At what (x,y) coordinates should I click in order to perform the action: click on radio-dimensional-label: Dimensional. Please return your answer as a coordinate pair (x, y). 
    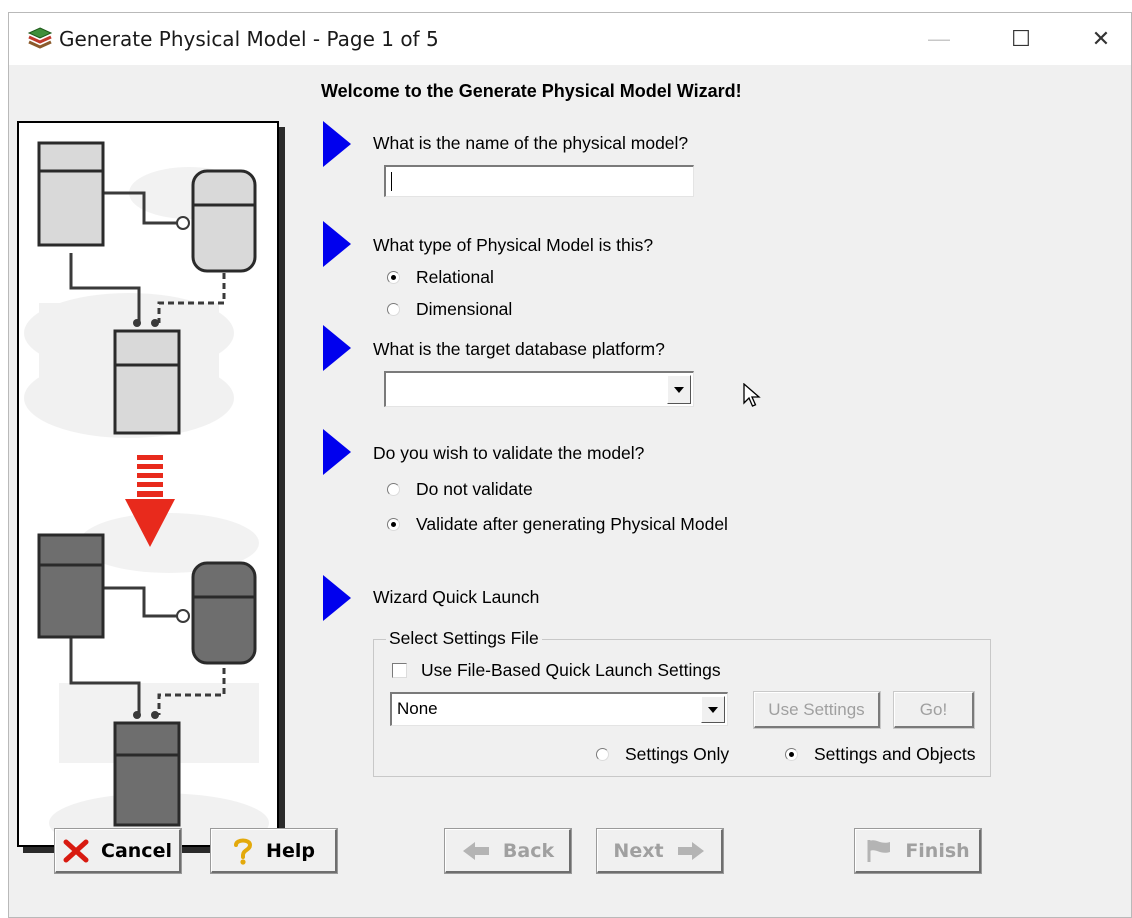
    Looking at the image, I should click on (464, 309).